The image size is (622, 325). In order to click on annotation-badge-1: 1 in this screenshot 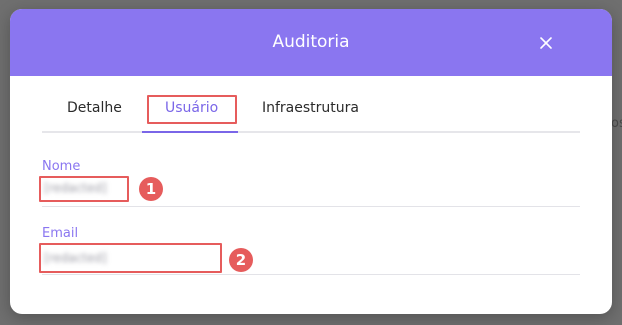, I will do `click(151, 189)`.